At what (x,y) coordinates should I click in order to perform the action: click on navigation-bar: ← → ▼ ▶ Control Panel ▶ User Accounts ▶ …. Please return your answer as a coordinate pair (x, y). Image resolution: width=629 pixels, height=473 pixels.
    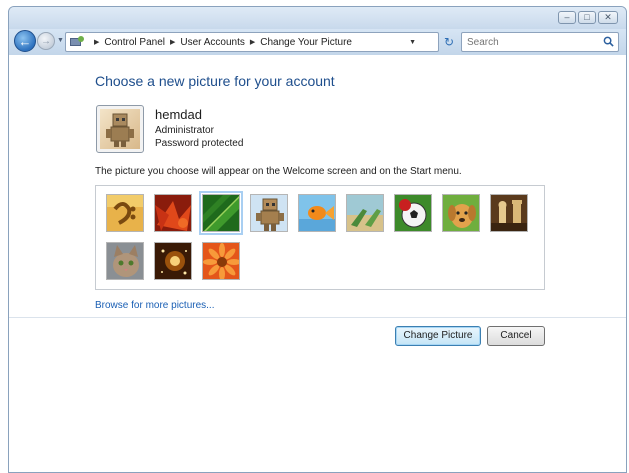
    Looking at the image, I should click on (317, 42).